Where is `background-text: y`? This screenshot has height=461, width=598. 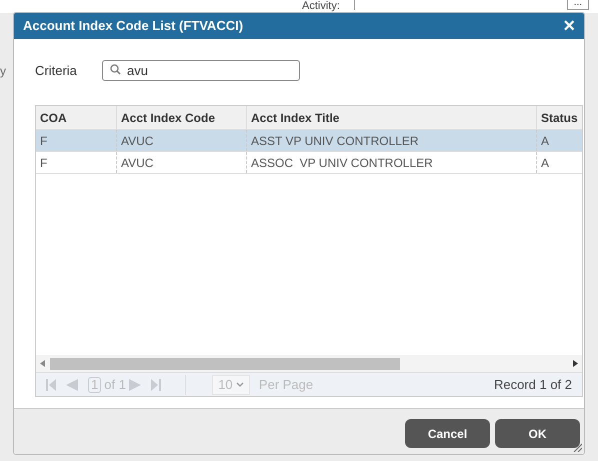
background-text: y is located at coordinates (3, 71).